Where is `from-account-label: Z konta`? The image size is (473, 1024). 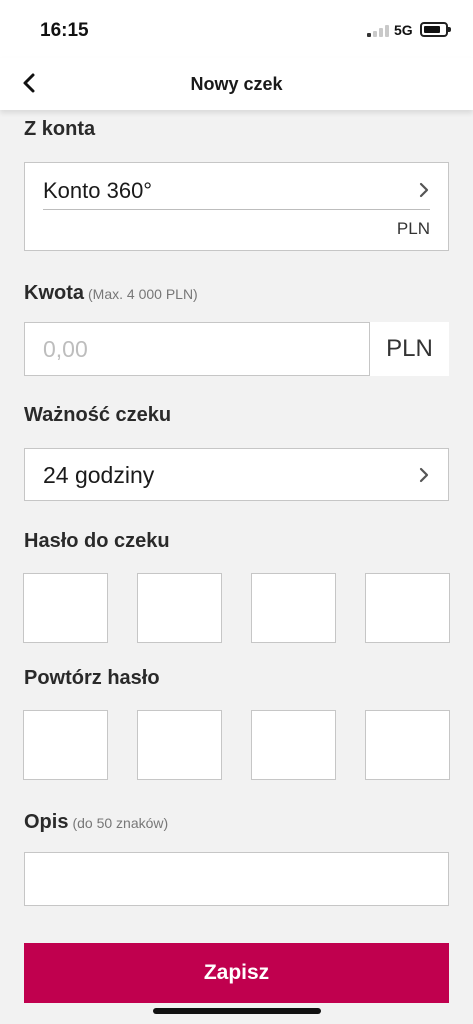
from-account-label: Z konta is located at coordinates (60, 129).